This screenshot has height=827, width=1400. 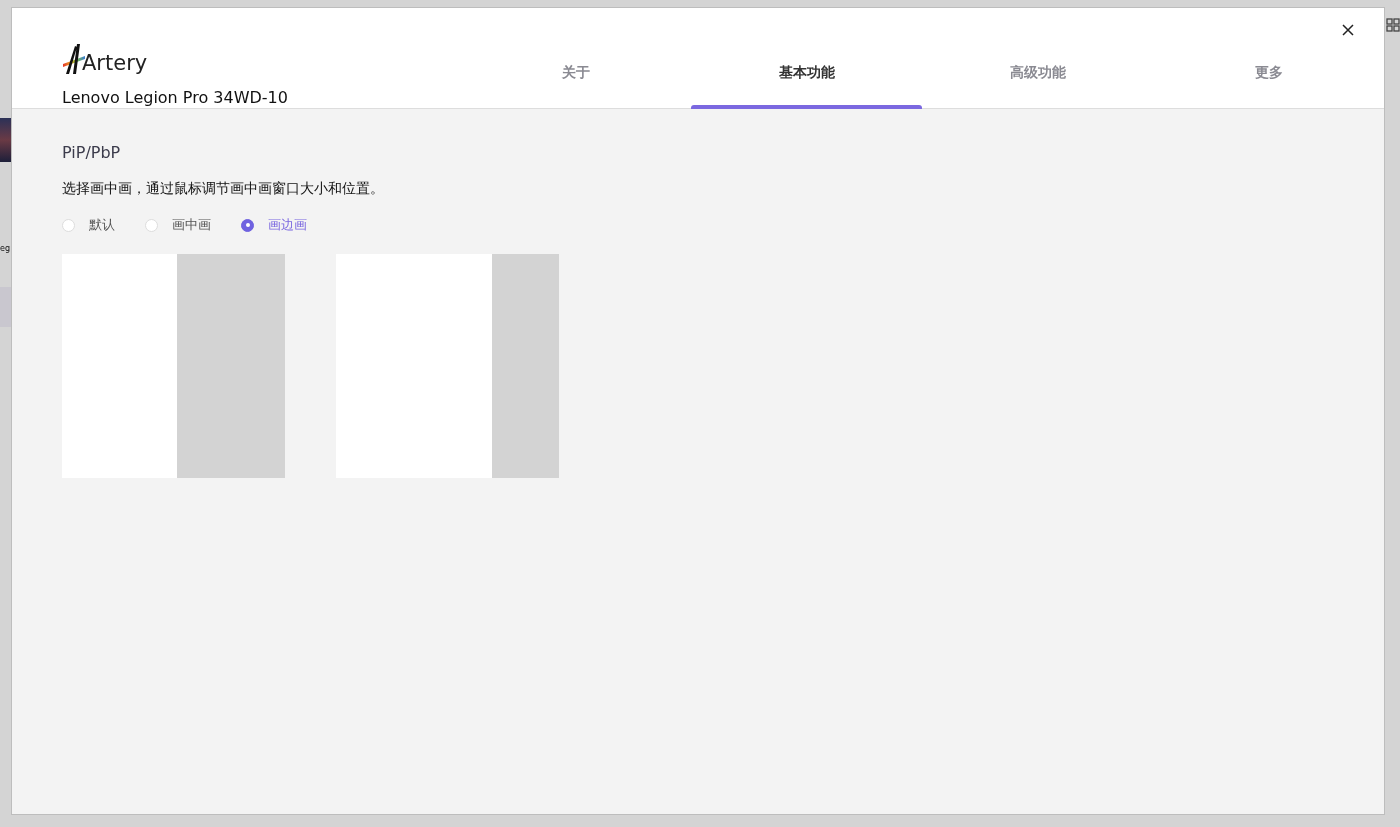 I want to click on background-text: eg, so click(x=5, y=248).